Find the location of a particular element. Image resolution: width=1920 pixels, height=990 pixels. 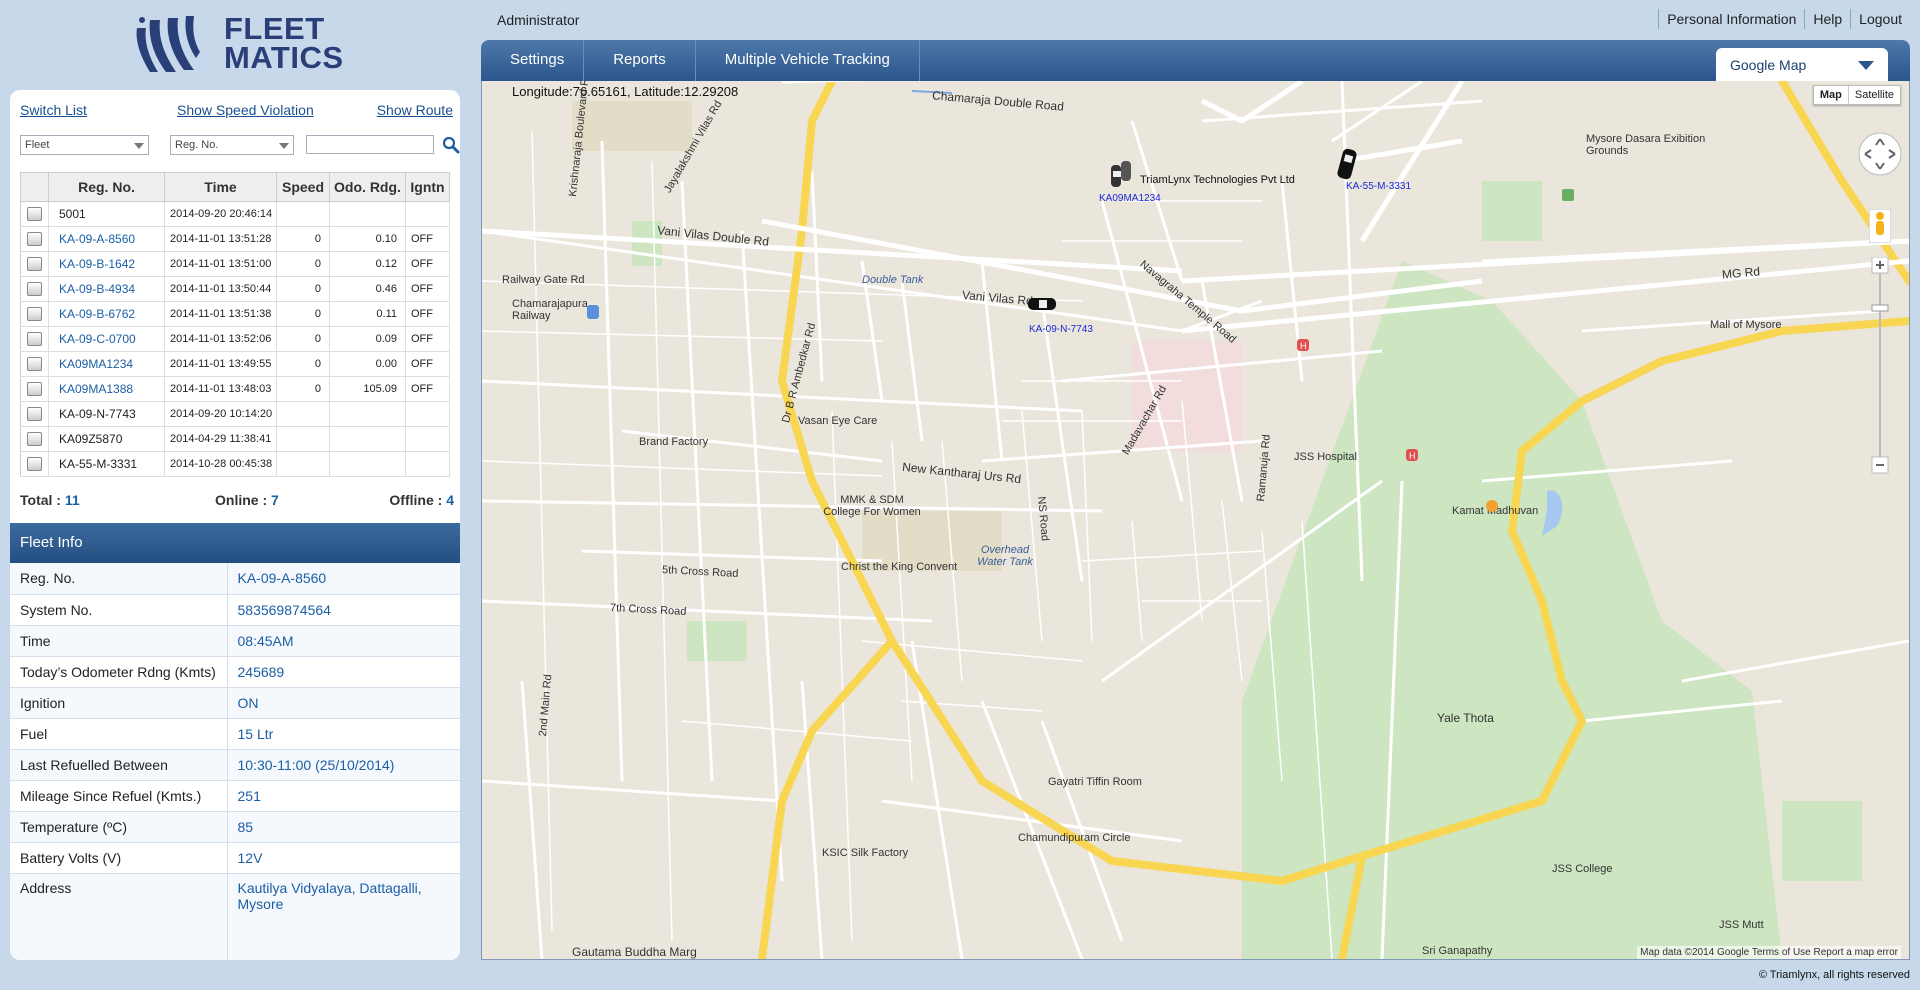

park-icon is located at coordinates (1568, 195).